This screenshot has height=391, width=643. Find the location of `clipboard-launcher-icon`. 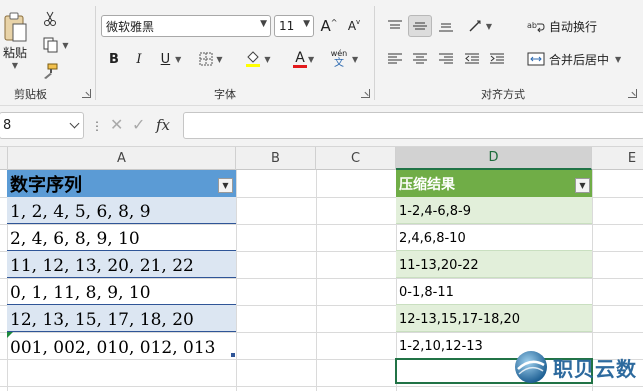

clipboard-launcher-icon is located at coordinates (86, 93).